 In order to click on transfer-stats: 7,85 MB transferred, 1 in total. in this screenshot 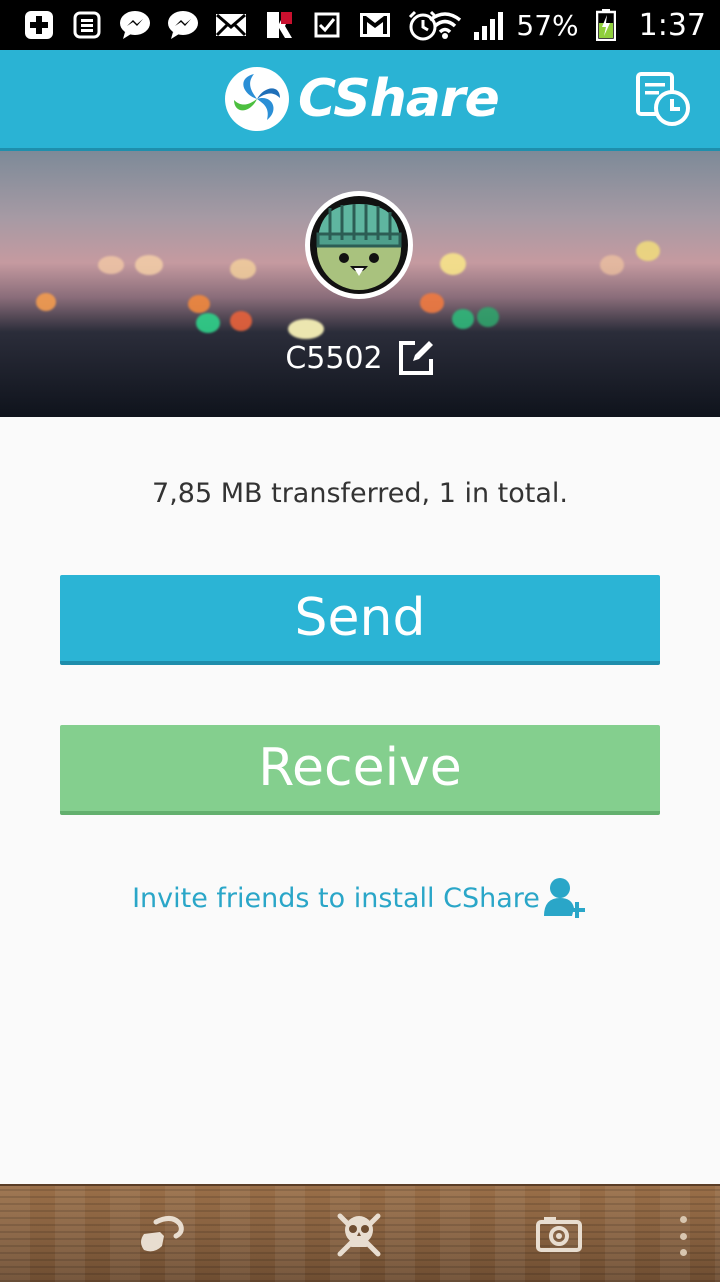, I will do `click(360, 493)`.